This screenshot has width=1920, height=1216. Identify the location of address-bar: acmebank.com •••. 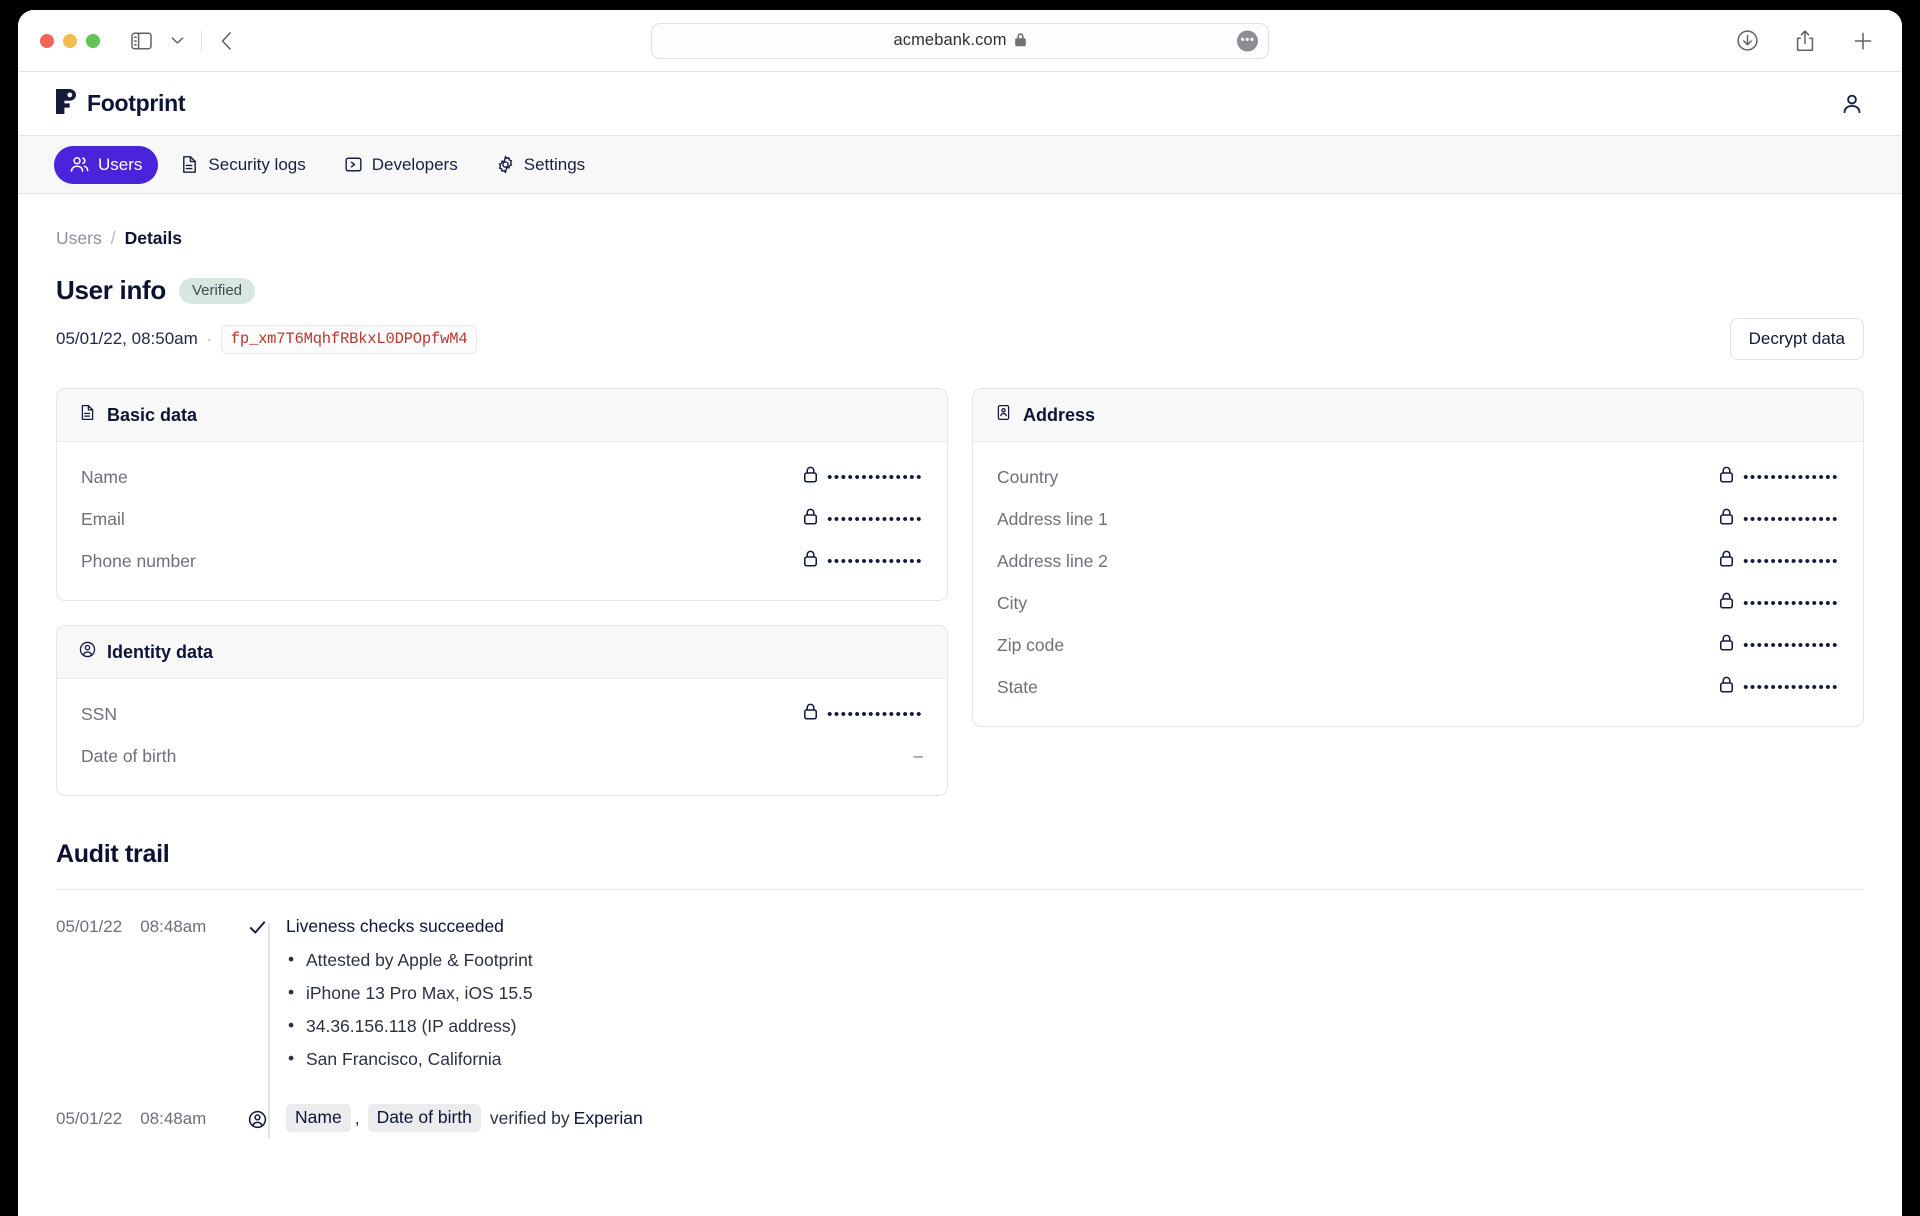
(960, 40).